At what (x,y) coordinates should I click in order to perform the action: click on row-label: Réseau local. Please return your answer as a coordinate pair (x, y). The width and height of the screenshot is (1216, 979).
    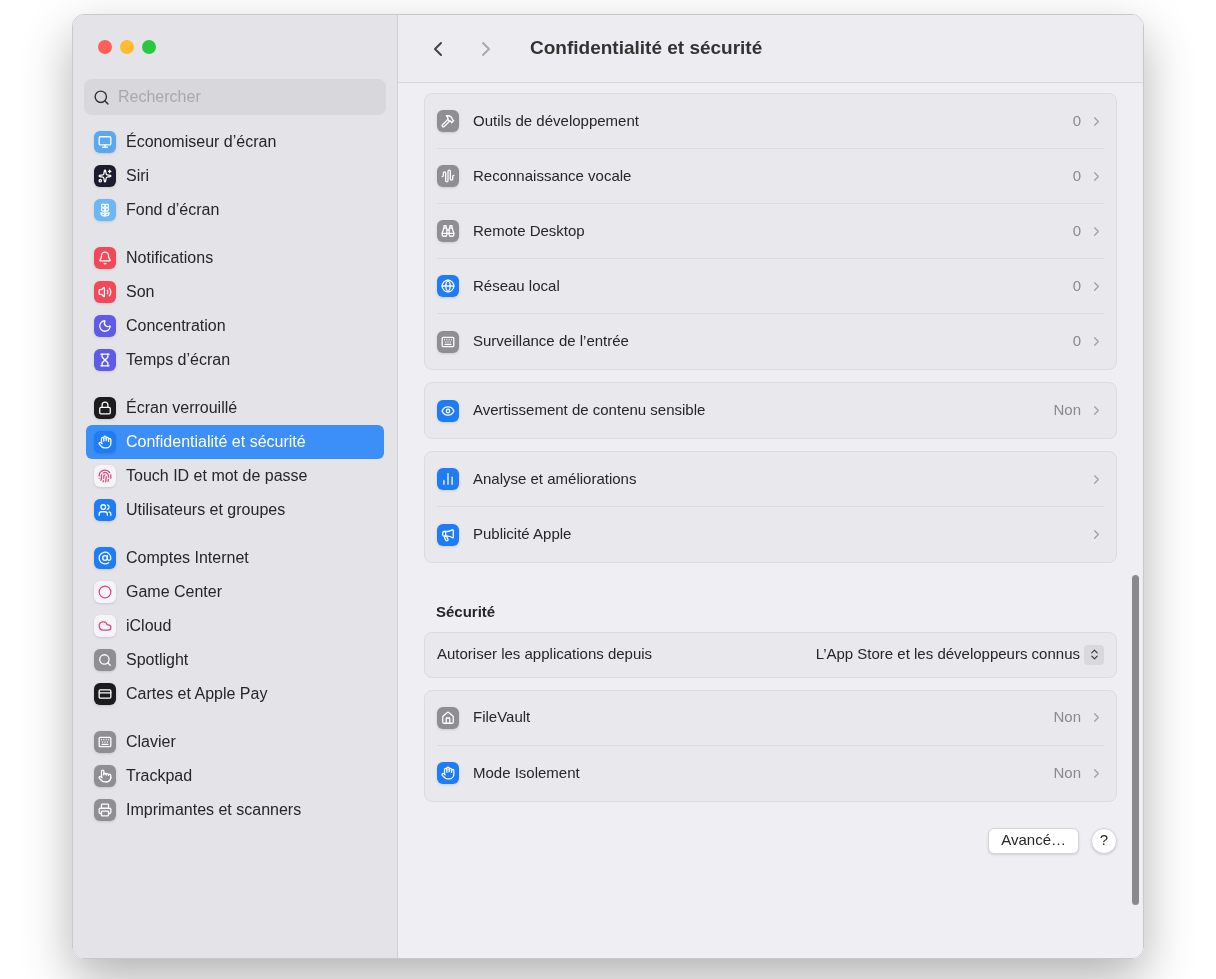
    Looking at the image, I should click on (516, 285).